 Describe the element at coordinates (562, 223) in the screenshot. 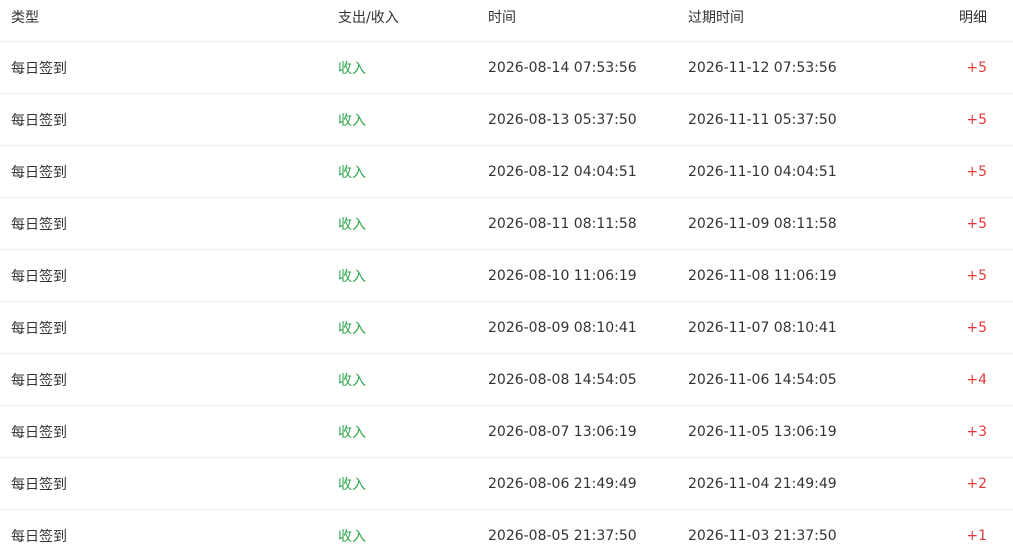

I see `row-time: 2026-08-11 08:11:58` at that location.